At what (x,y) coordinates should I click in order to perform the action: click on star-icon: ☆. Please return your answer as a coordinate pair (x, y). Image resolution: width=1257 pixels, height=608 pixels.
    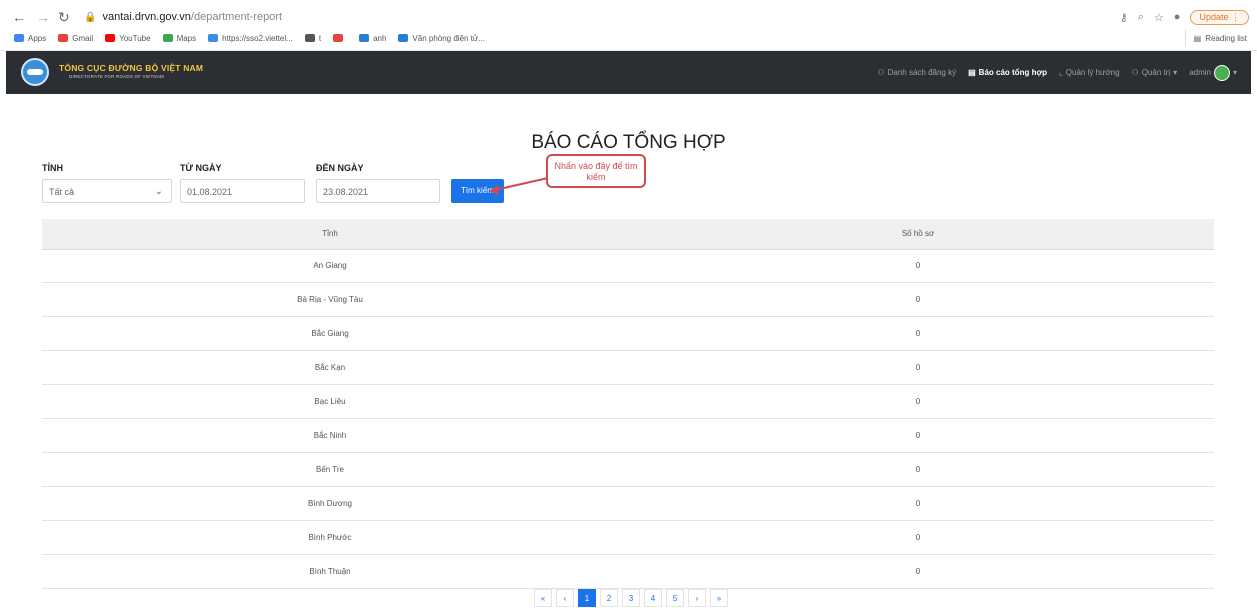
    Looking at the image, I should click on (1159, 17).